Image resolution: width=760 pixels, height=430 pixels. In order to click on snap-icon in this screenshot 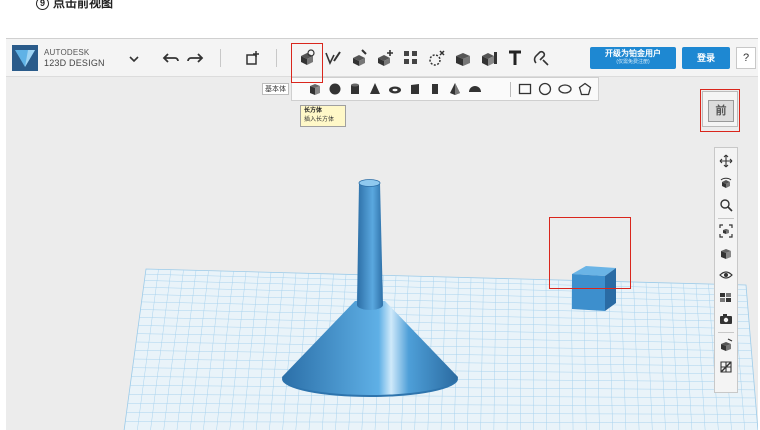, I will do `click(541, 58)`.